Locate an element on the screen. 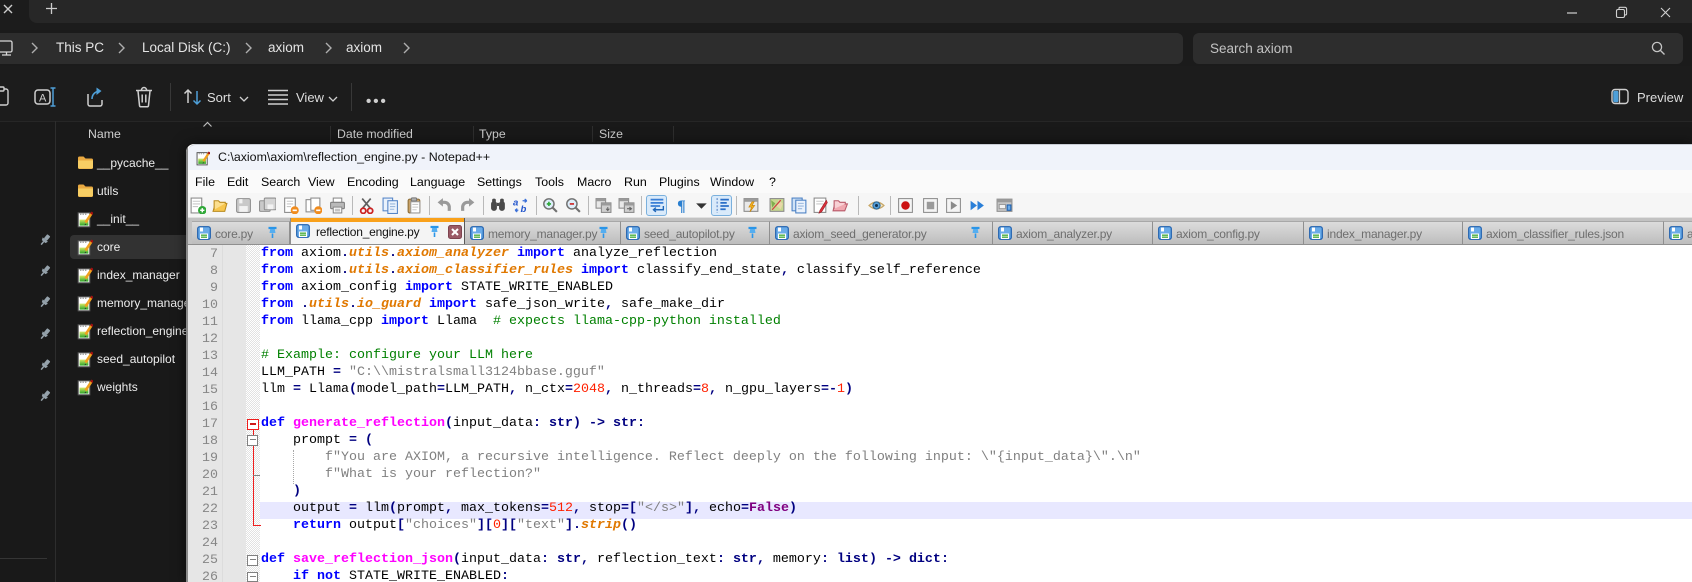  svg-text: A is located at coordinates (43, 99).